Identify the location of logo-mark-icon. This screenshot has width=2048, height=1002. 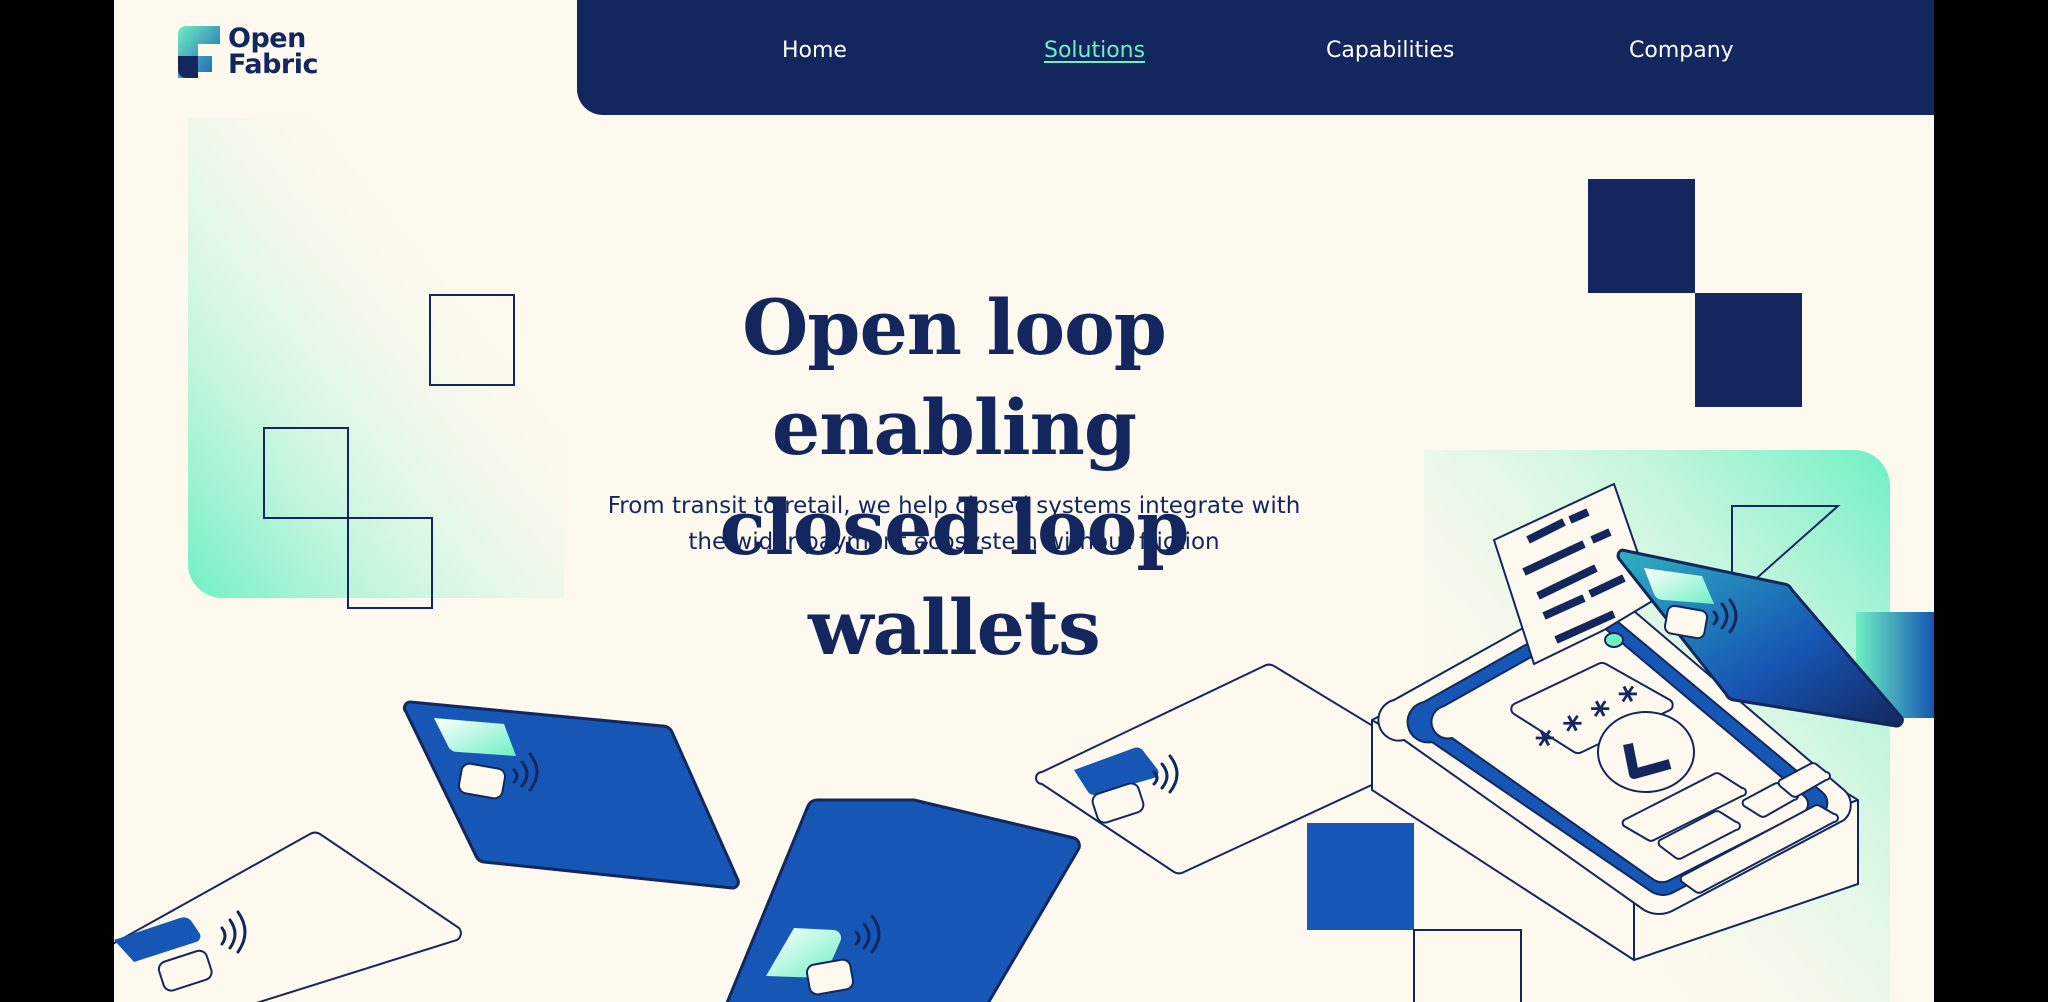
(199, 52).